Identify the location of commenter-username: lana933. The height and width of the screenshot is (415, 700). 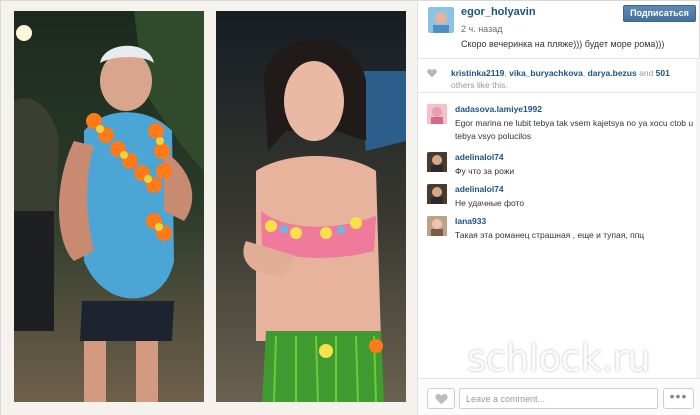
(470, 221).